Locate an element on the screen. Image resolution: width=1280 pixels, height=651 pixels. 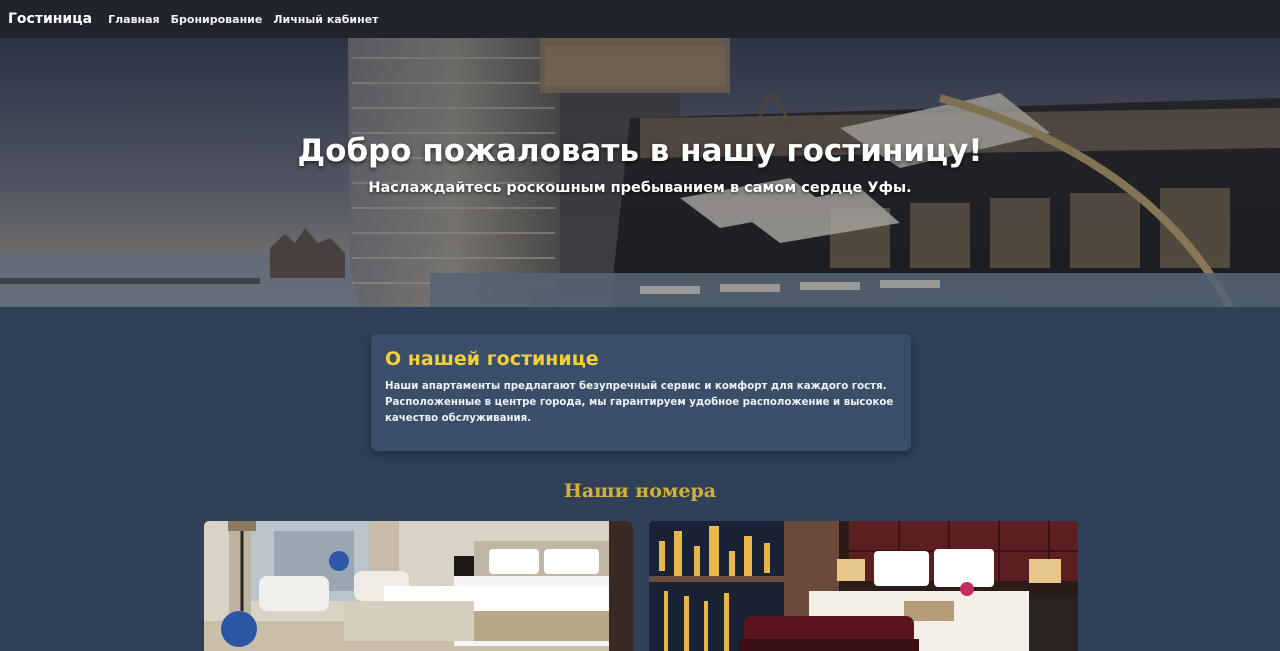
rooms-section-title: Наши номера is located at coordinates (640, 491).